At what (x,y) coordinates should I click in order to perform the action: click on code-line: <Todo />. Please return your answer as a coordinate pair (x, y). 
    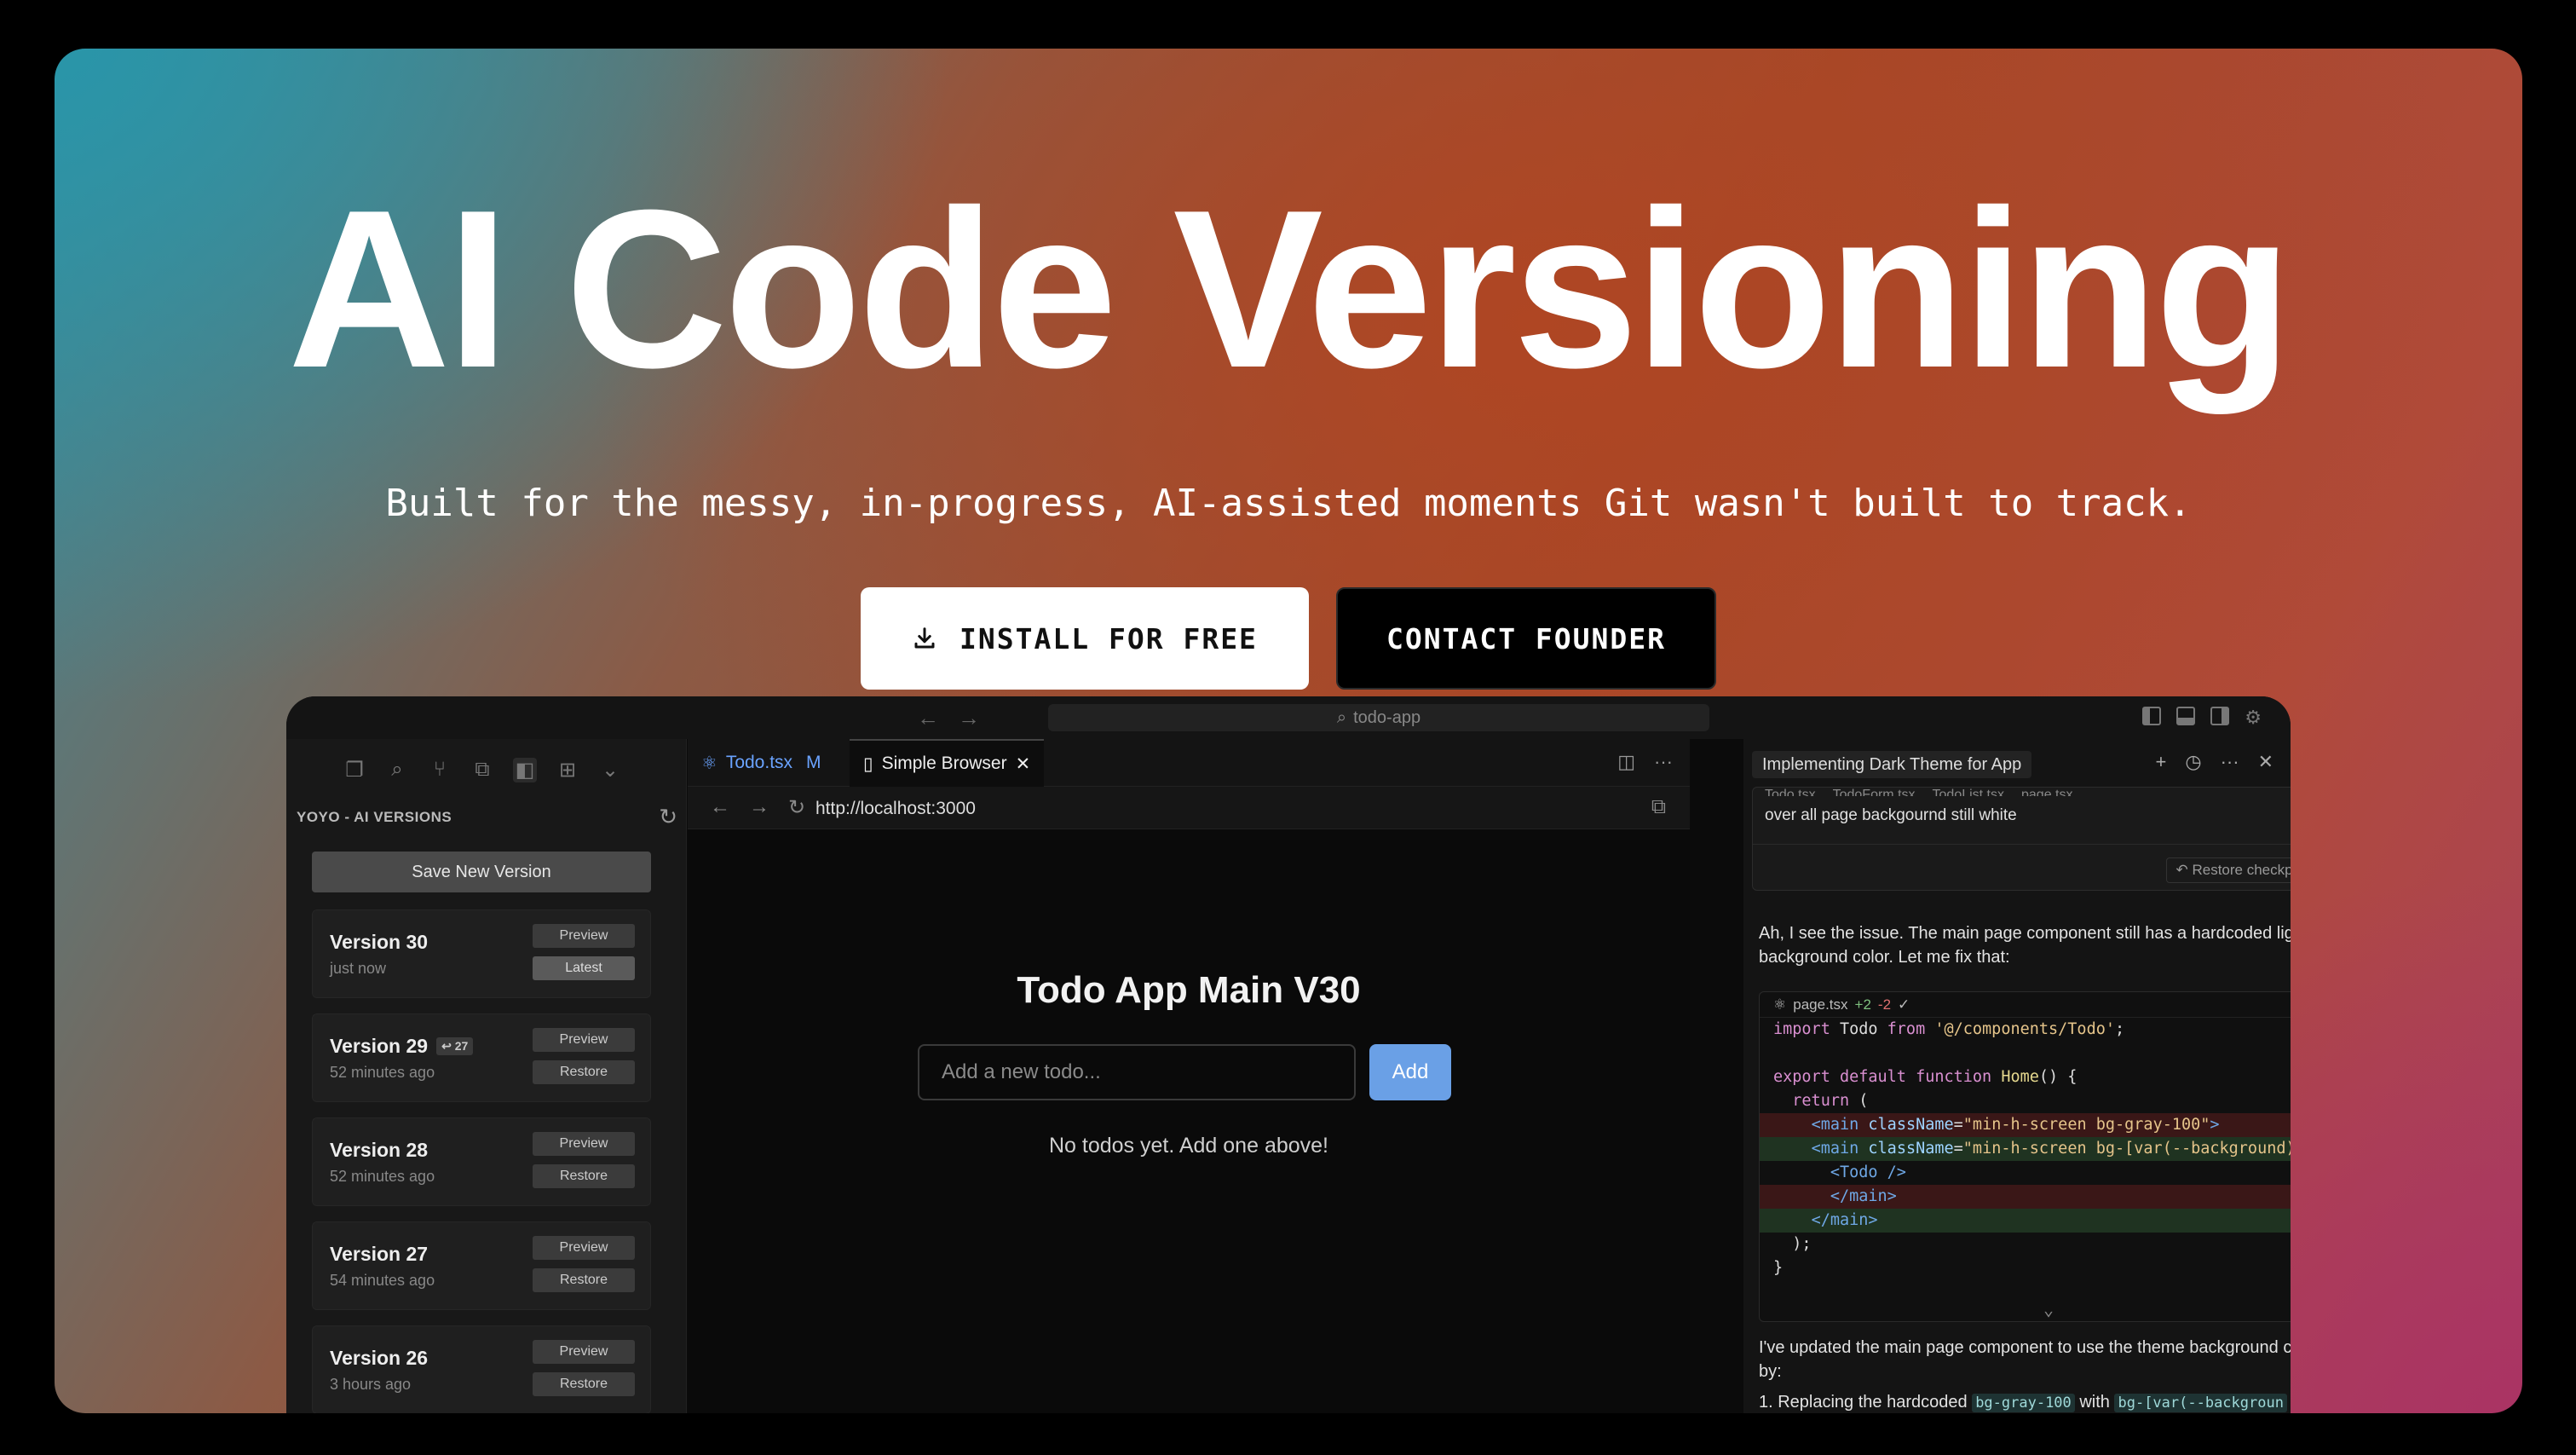
    Looking at the image, I should click on (1868, 1172).